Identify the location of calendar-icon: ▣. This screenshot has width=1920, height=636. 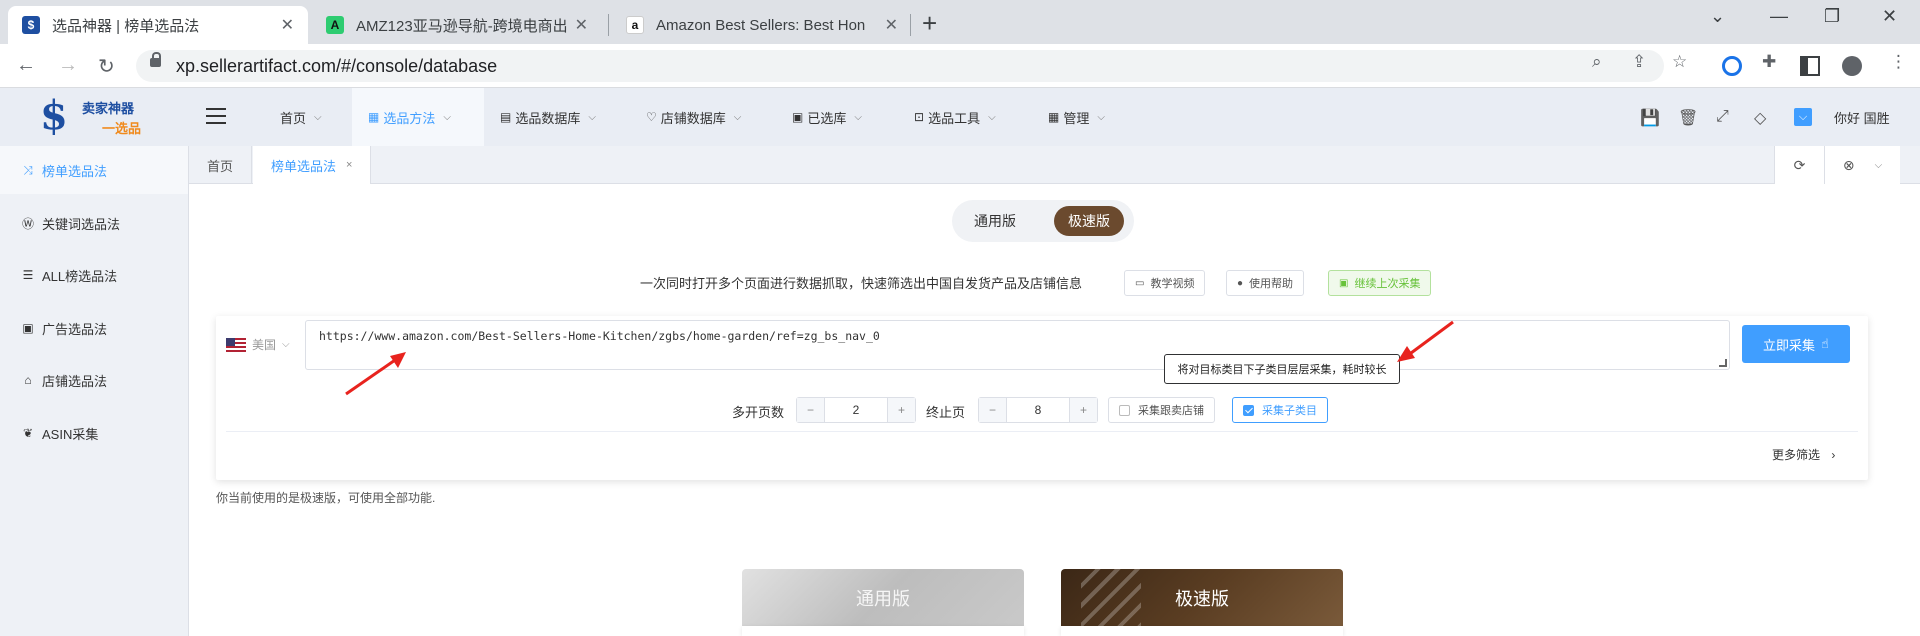
(798, 117).